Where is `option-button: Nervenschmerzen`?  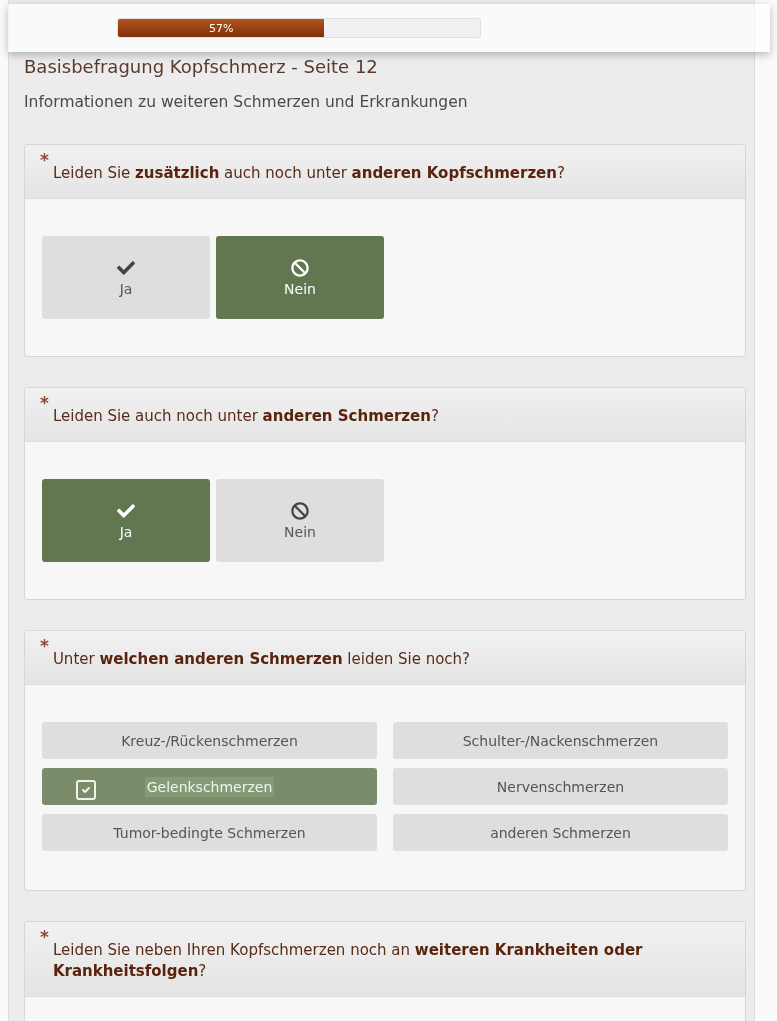 option-button: Nervenschmerzen is located at coordinates (560, 786).